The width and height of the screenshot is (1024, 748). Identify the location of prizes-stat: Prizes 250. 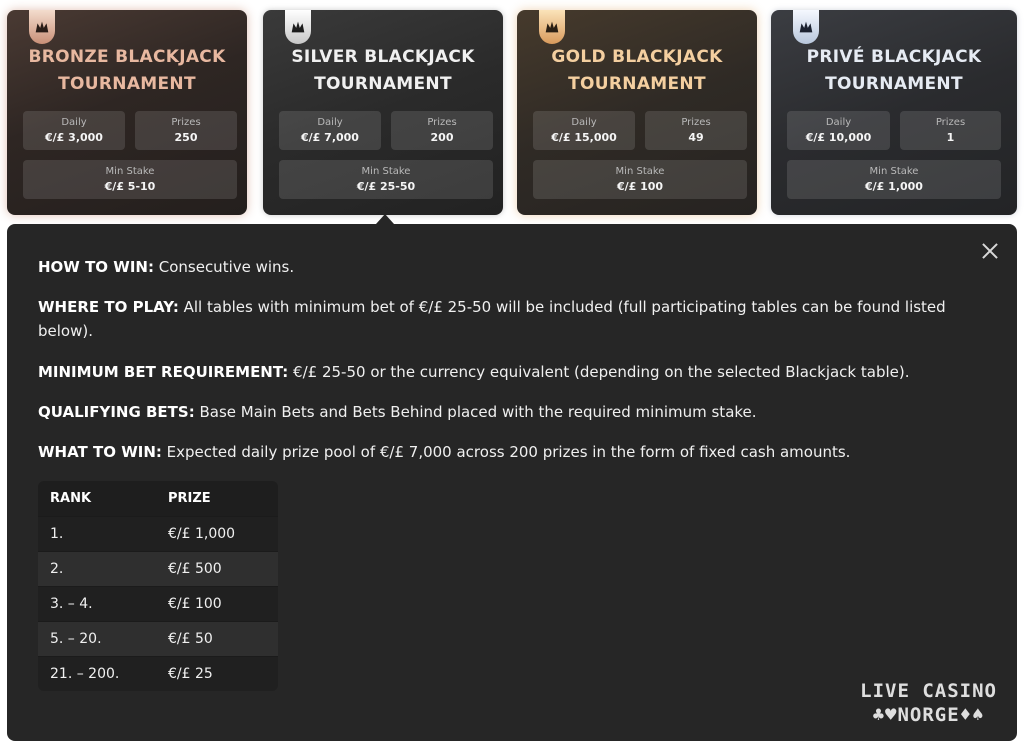
(186, 130).